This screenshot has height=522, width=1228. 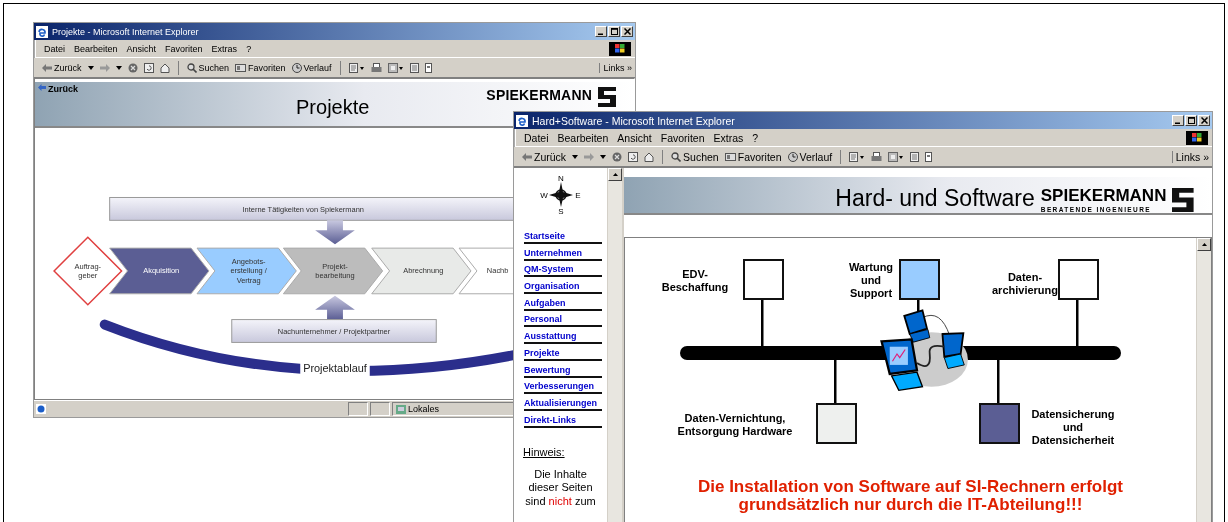 What do you see at coordinates (539, 95) in the screenshot?
I see `company-logo: SPIEKERMANN` at bounding box center [539, 95].